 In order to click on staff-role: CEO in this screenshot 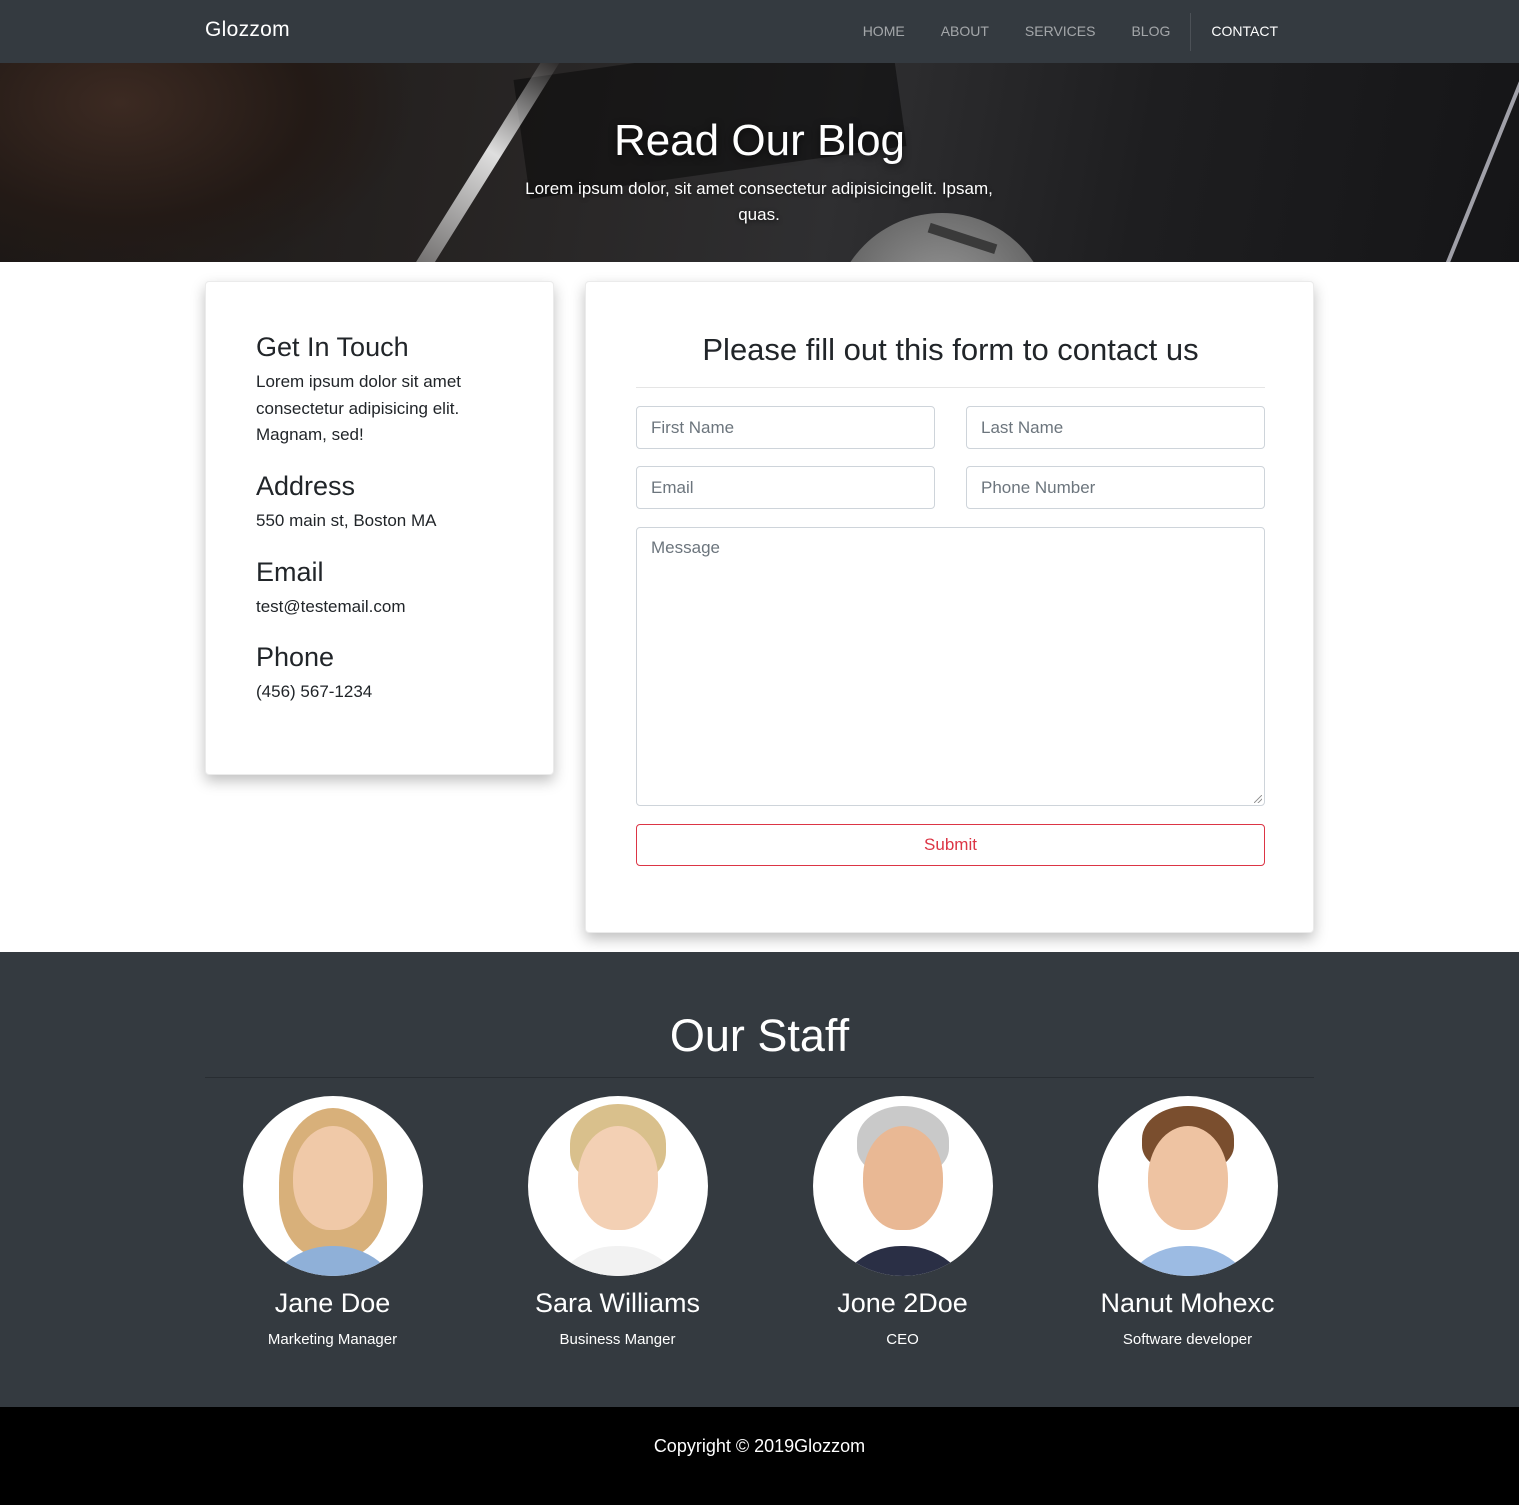, I will do `click(902, 1339)`.